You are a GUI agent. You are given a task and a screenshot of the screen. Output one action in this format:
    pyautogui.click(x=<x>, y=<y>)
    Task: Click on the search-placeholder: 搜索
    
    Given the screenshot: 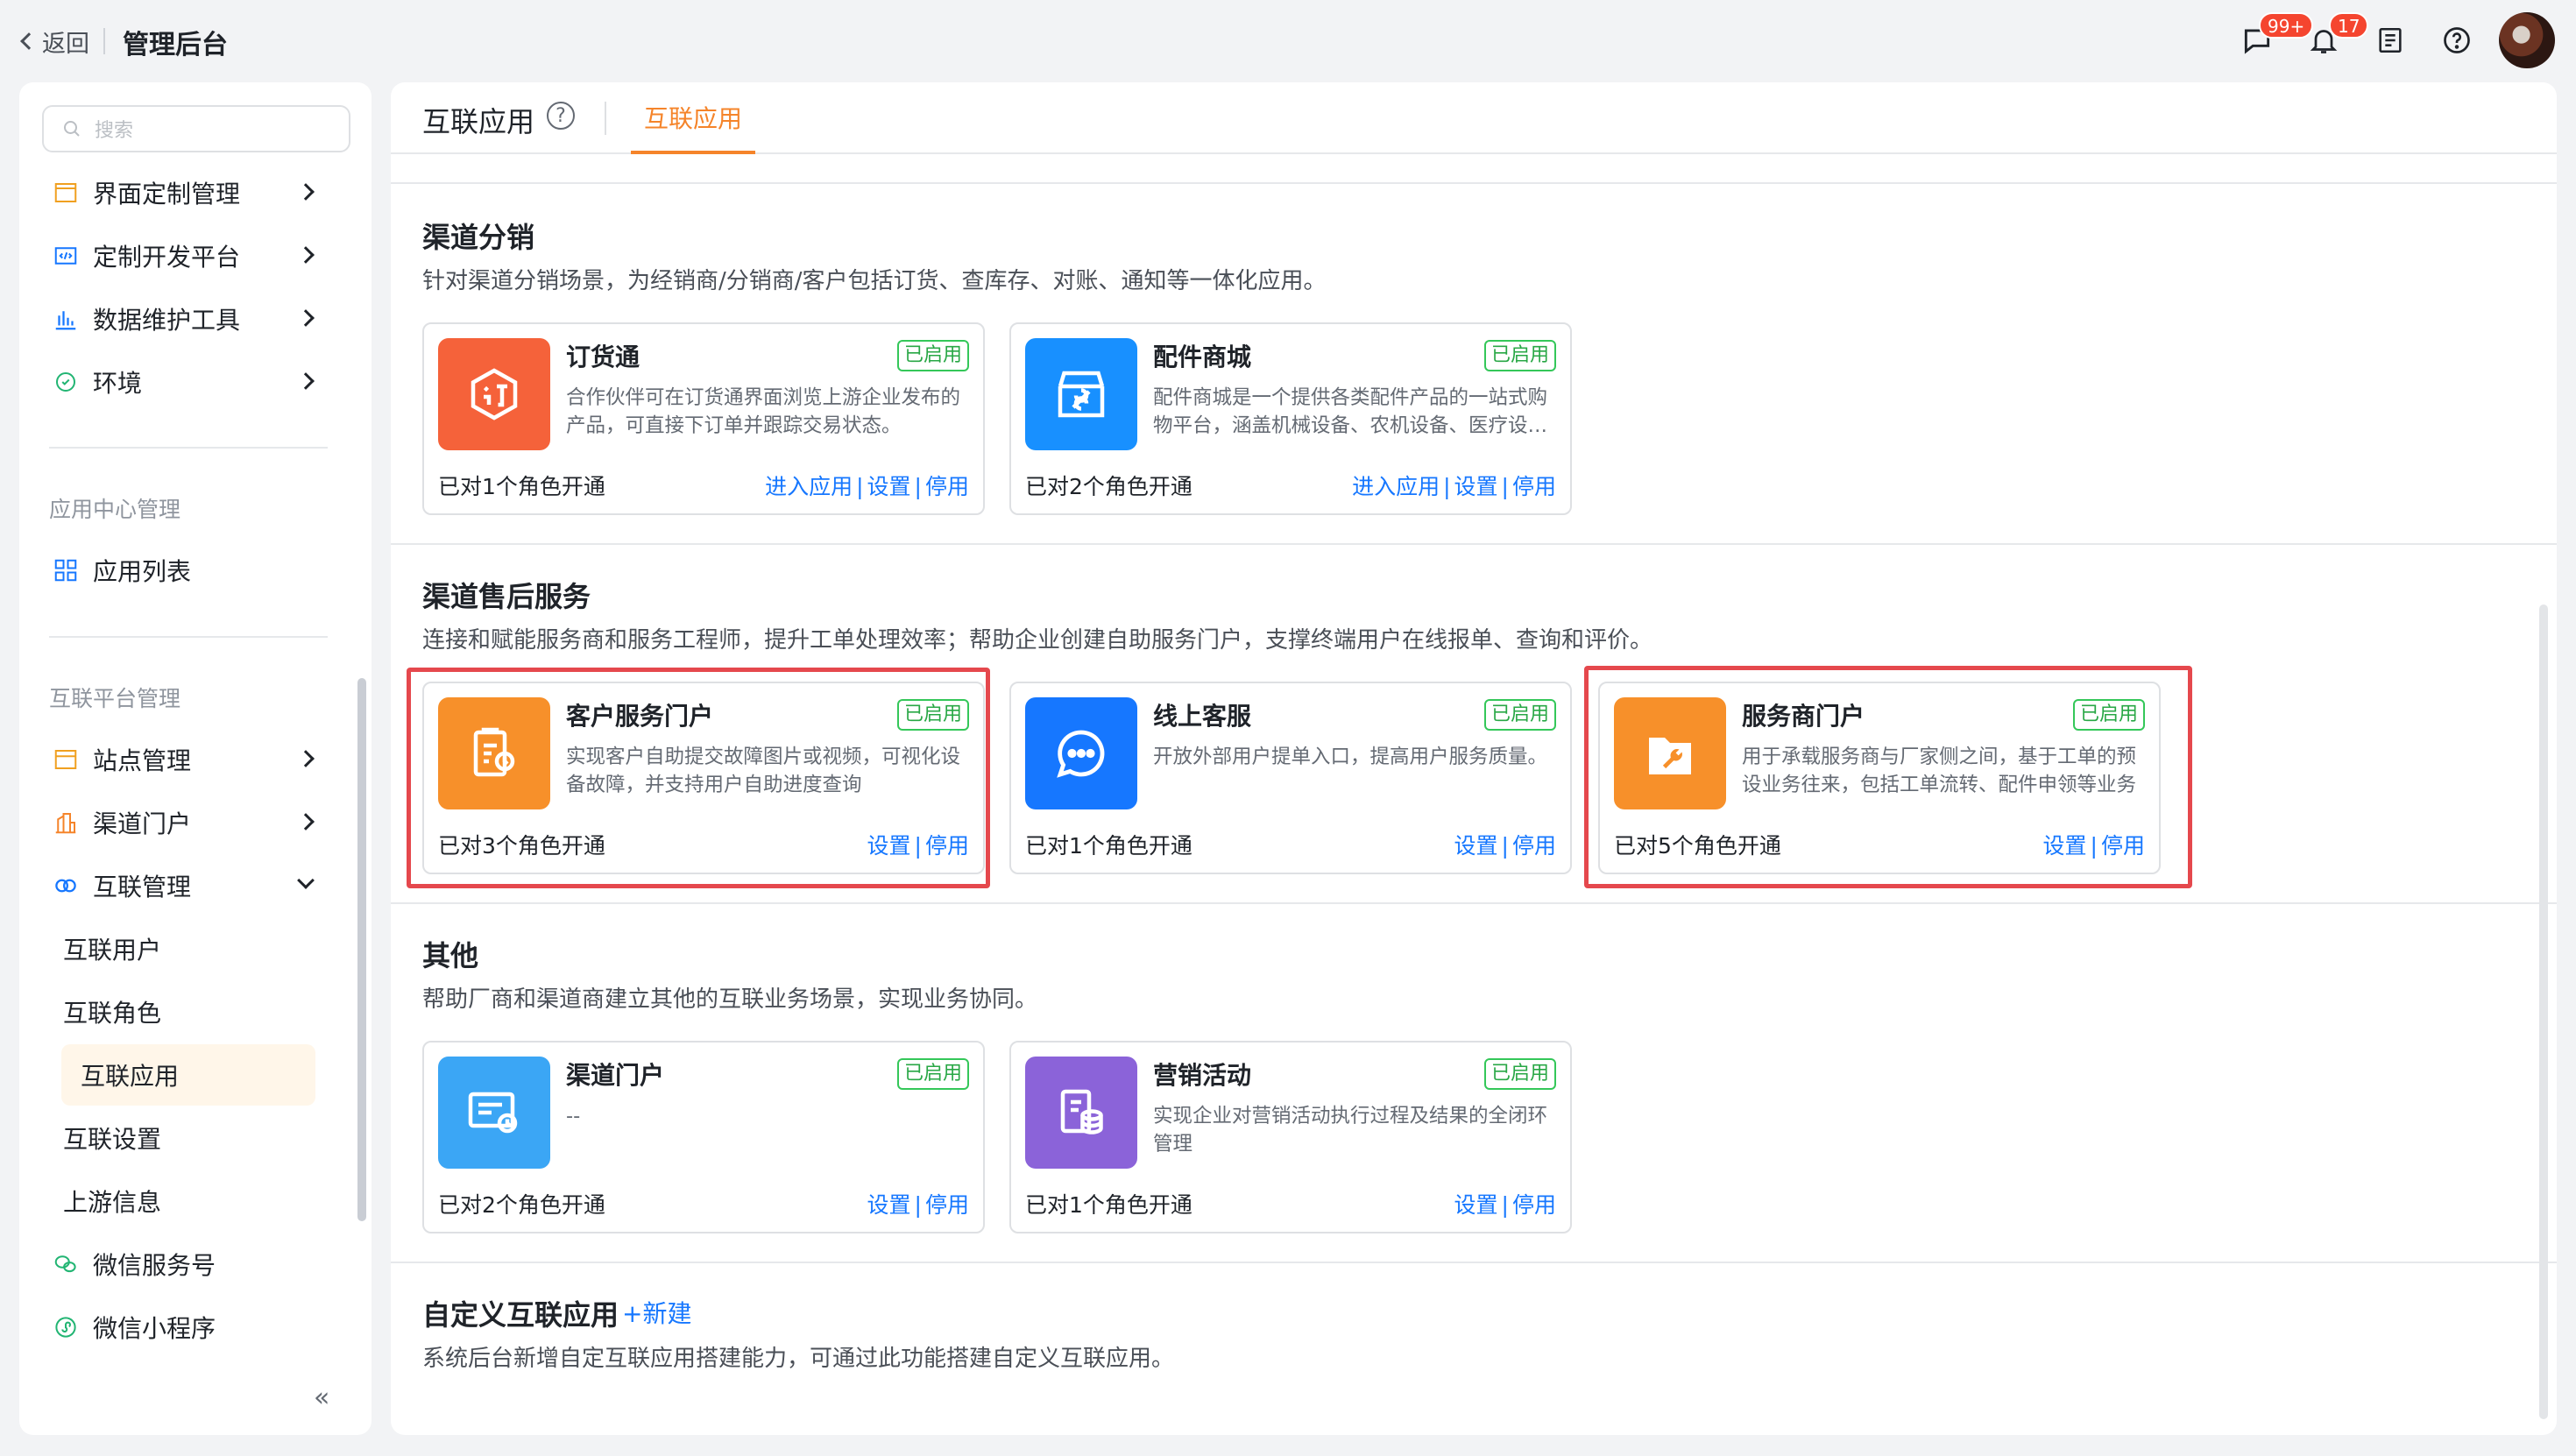 What is the action you would take?
    pyautogui.click(x=114, y=131)
    